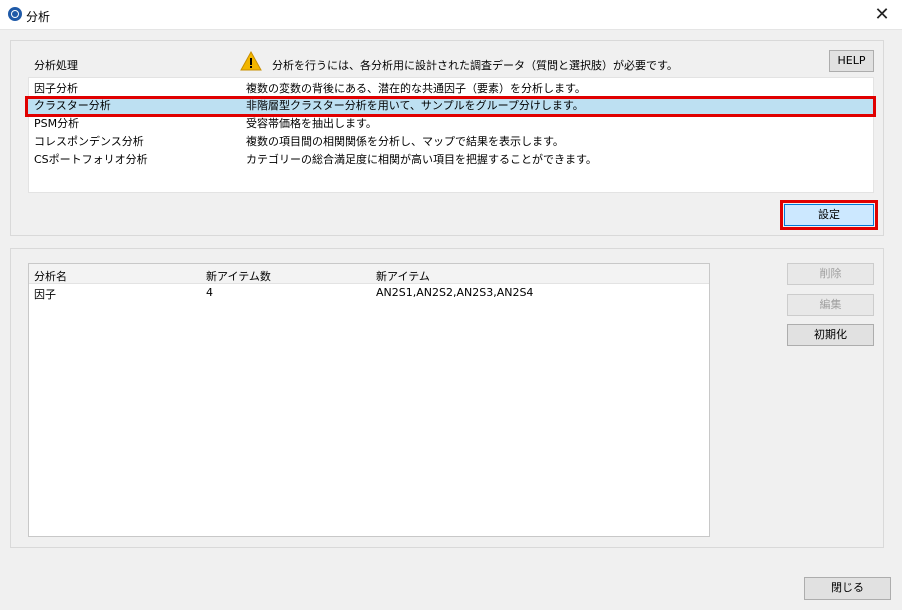 The image size is (902, 610). I want to click on analysis-item-name: PSM分析, so click(57, 123).